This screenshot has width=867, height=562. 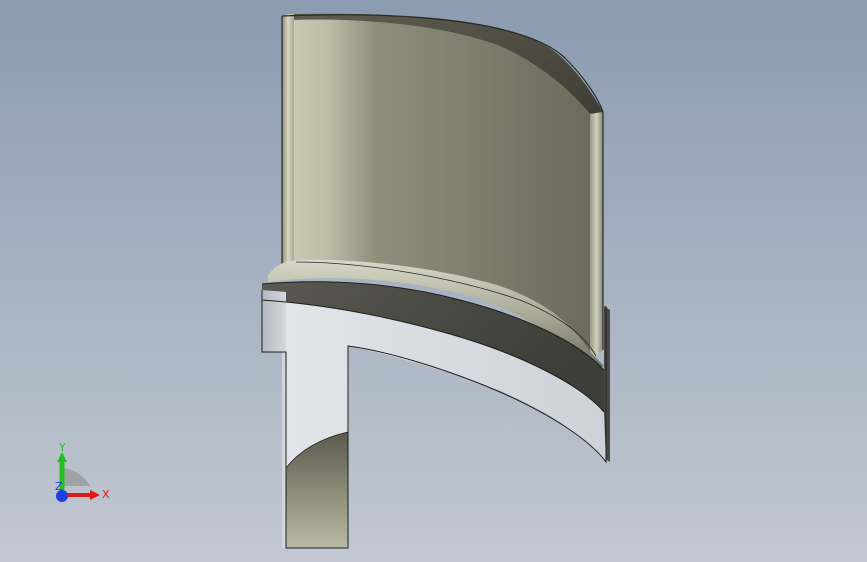 I want to click on y-axis-label: Y, so click(x=62, y=447).